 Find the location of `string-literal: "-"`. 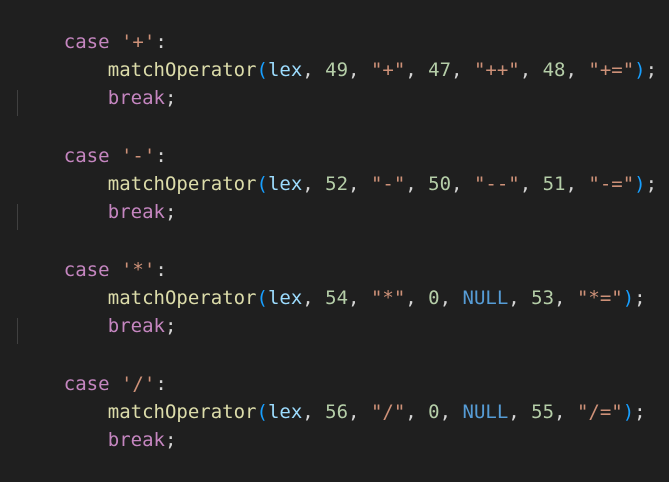

string-literal: "-" is located at coordinates (388, 184).